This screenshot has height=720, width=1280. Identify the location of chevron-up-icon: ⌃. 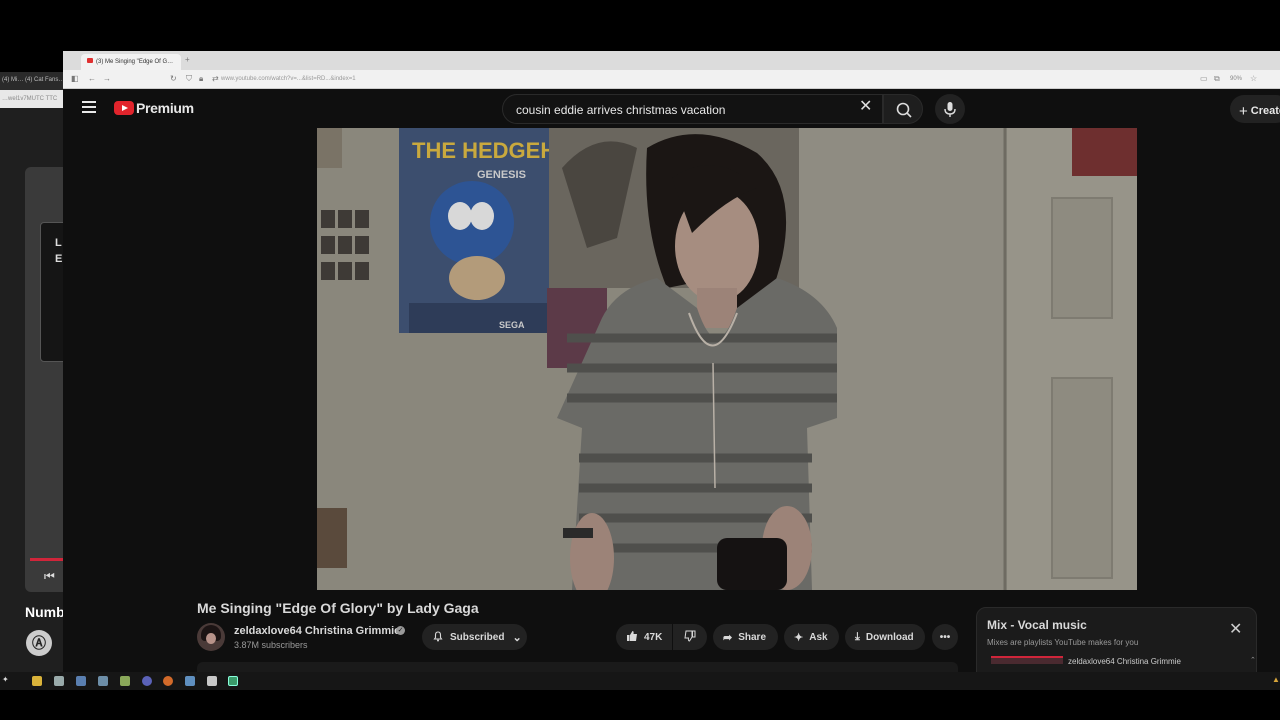
(1253, 660).